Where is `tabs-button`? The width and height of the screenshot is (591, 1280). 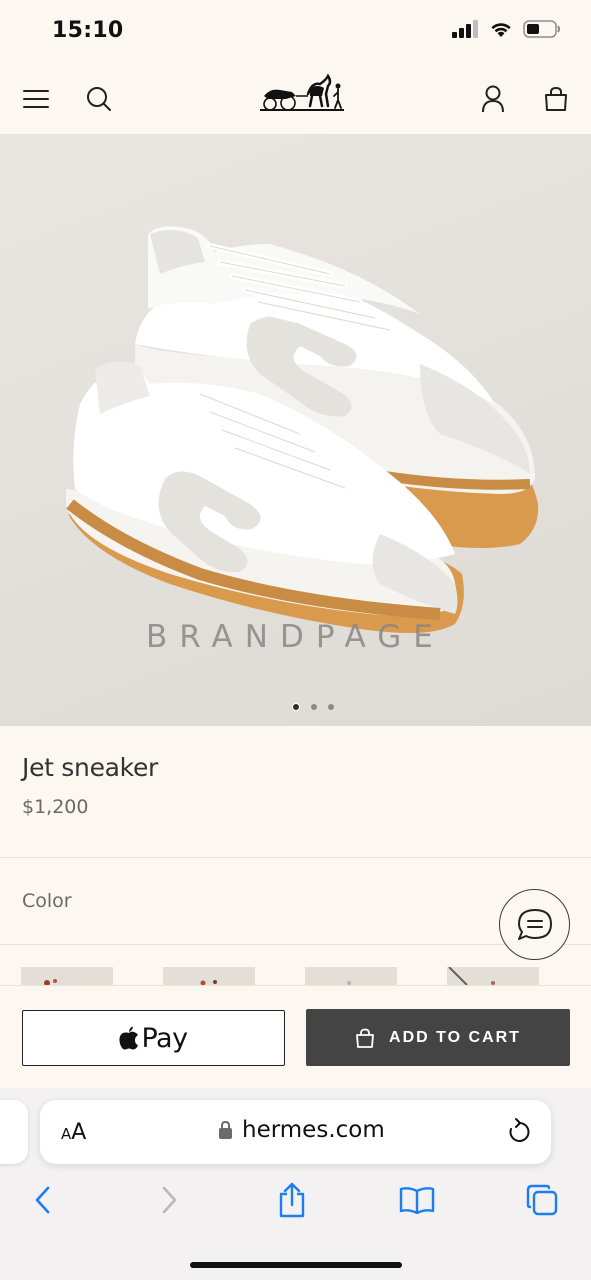 tabs-button is located at coordinates (542, 1200).